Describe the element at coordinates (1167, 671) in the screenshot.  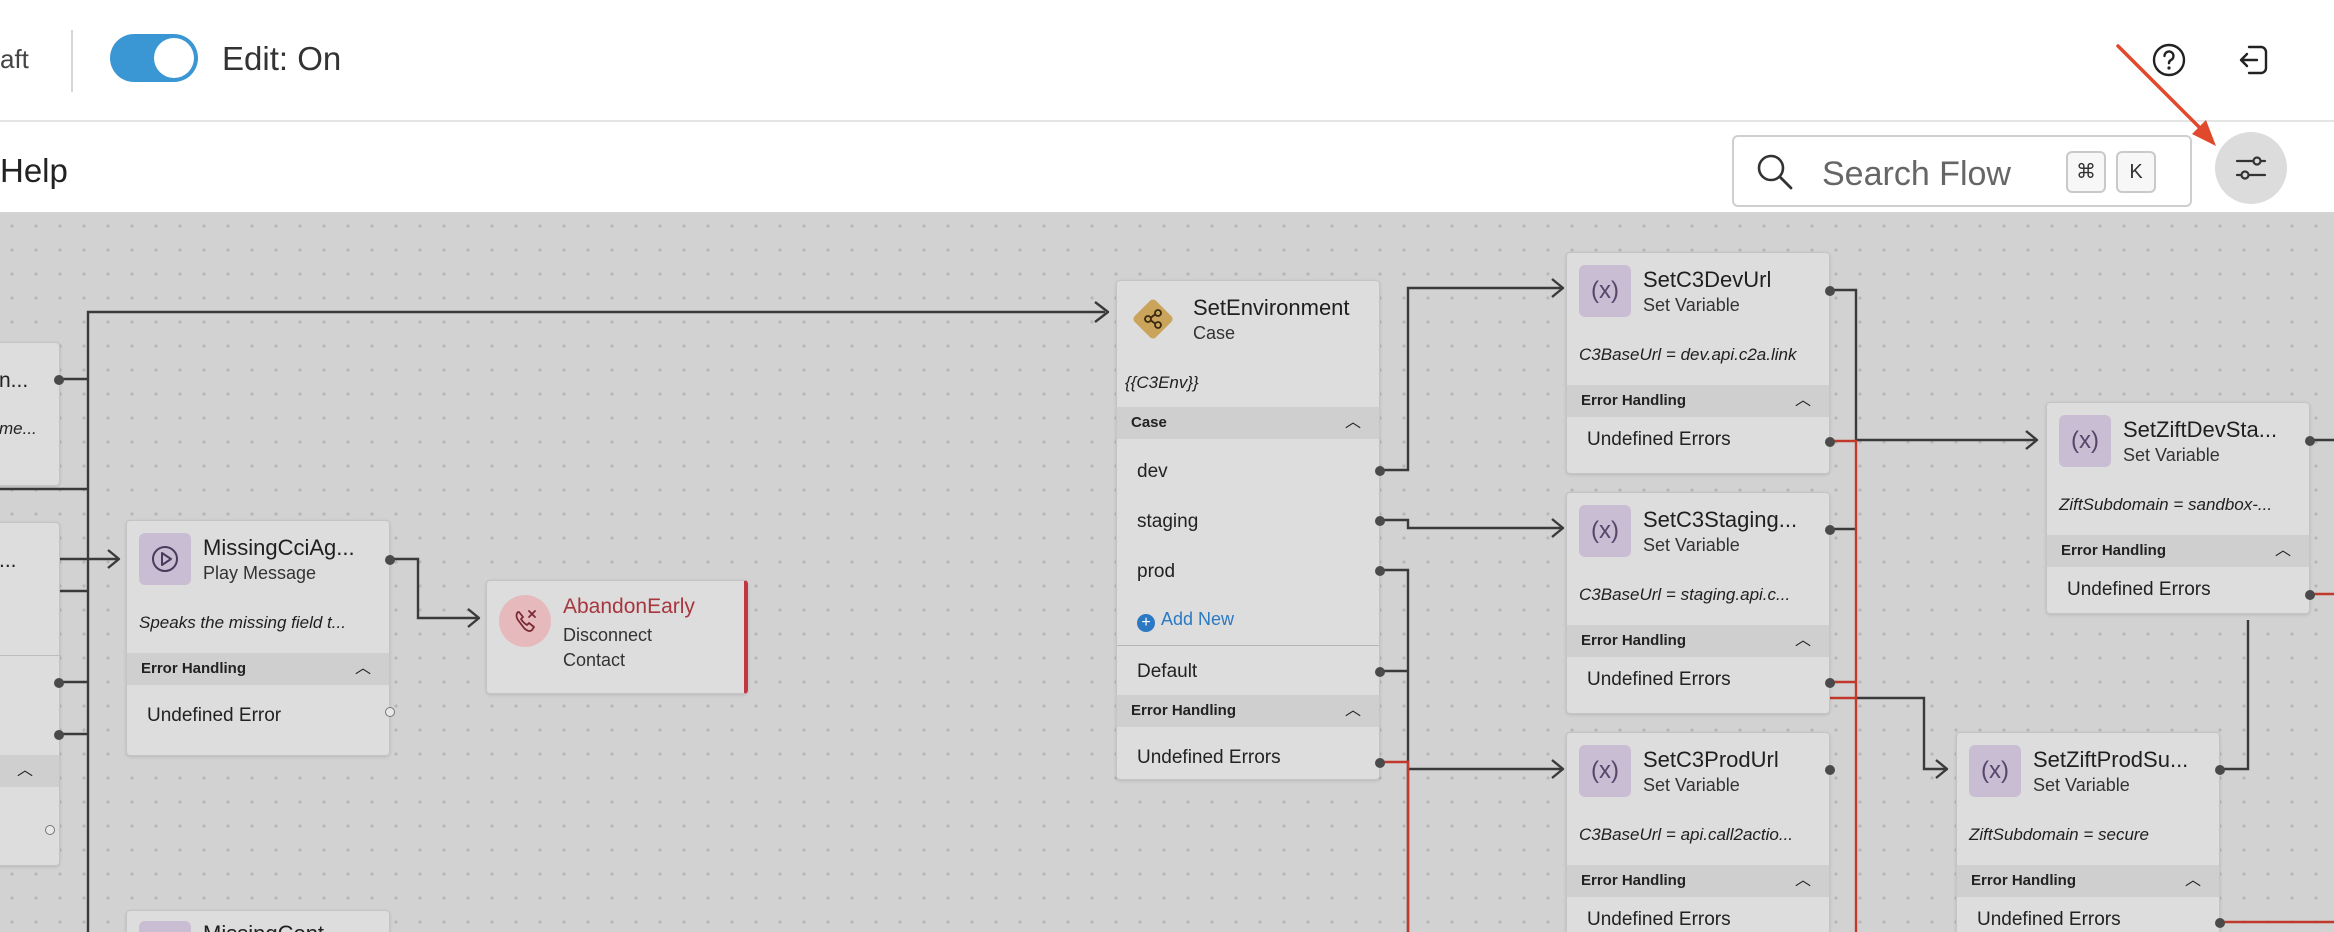
I see `default-case: Default` at that location.